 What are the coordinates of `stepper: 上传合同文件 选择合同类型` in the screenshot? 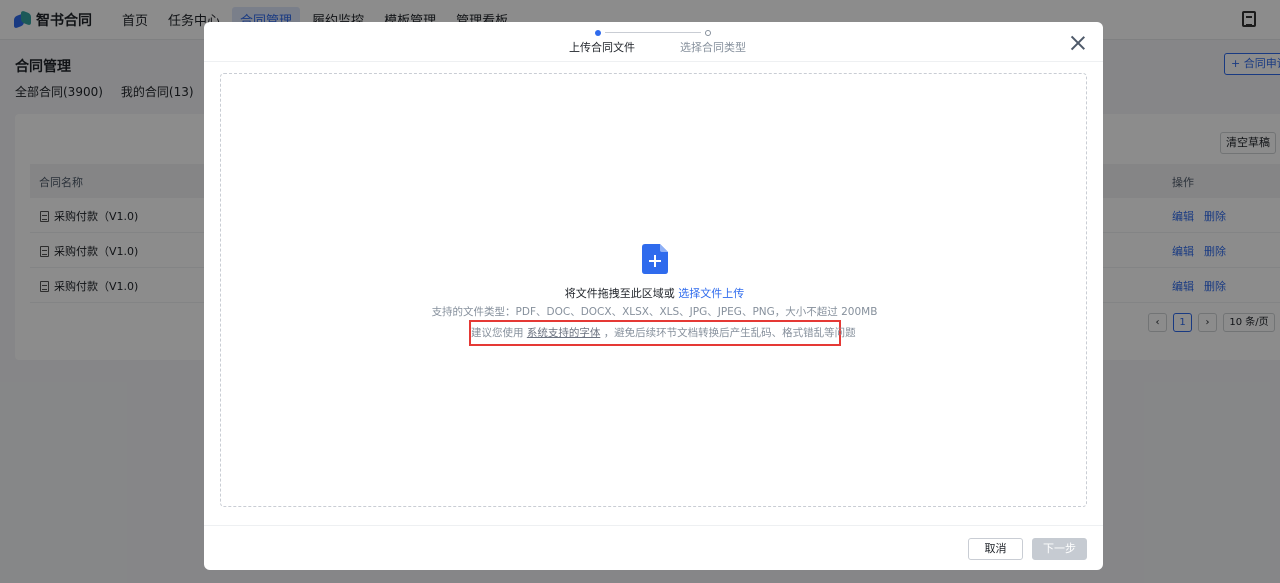 It's located at (653, 42).